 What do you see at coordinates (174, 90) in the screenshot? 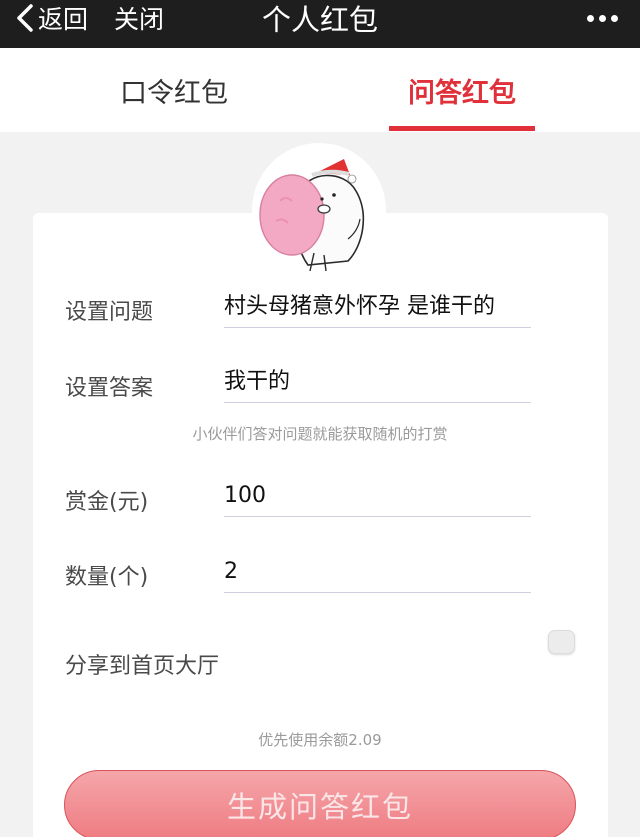
I see `tab-password-redpacket: 口令红包` at bounding box center [174, 90].